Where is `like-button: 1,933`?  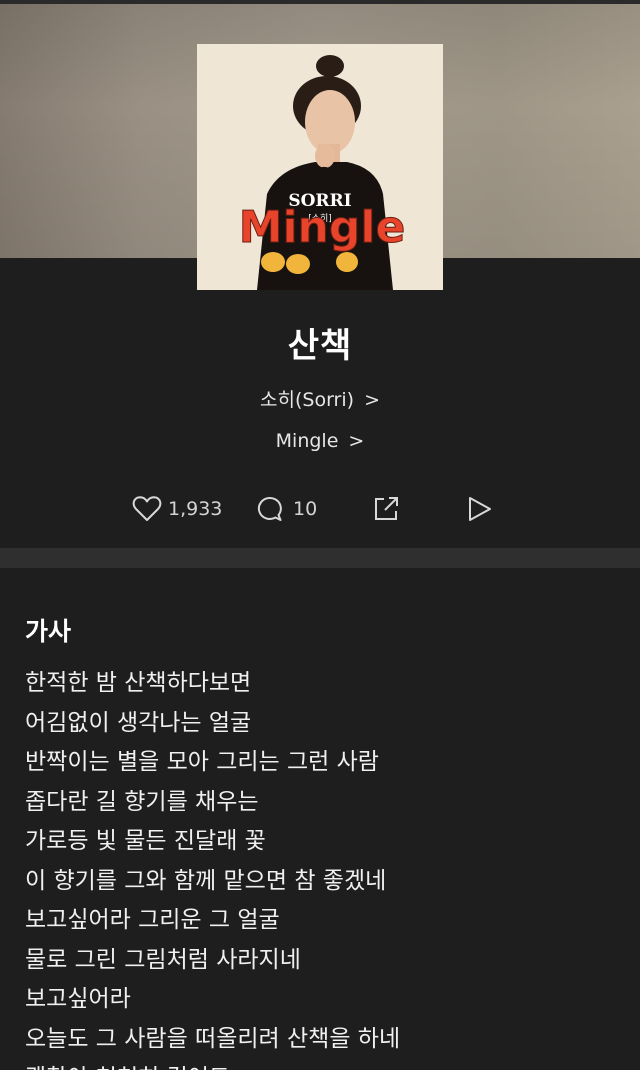
like-button: 1,933 is located at coordinates (177, 509).